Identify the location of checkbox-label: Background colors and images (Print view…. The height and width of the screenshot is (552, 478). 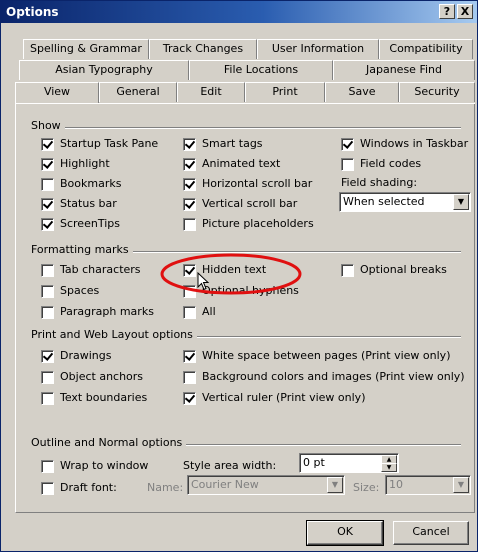
(333, 376).